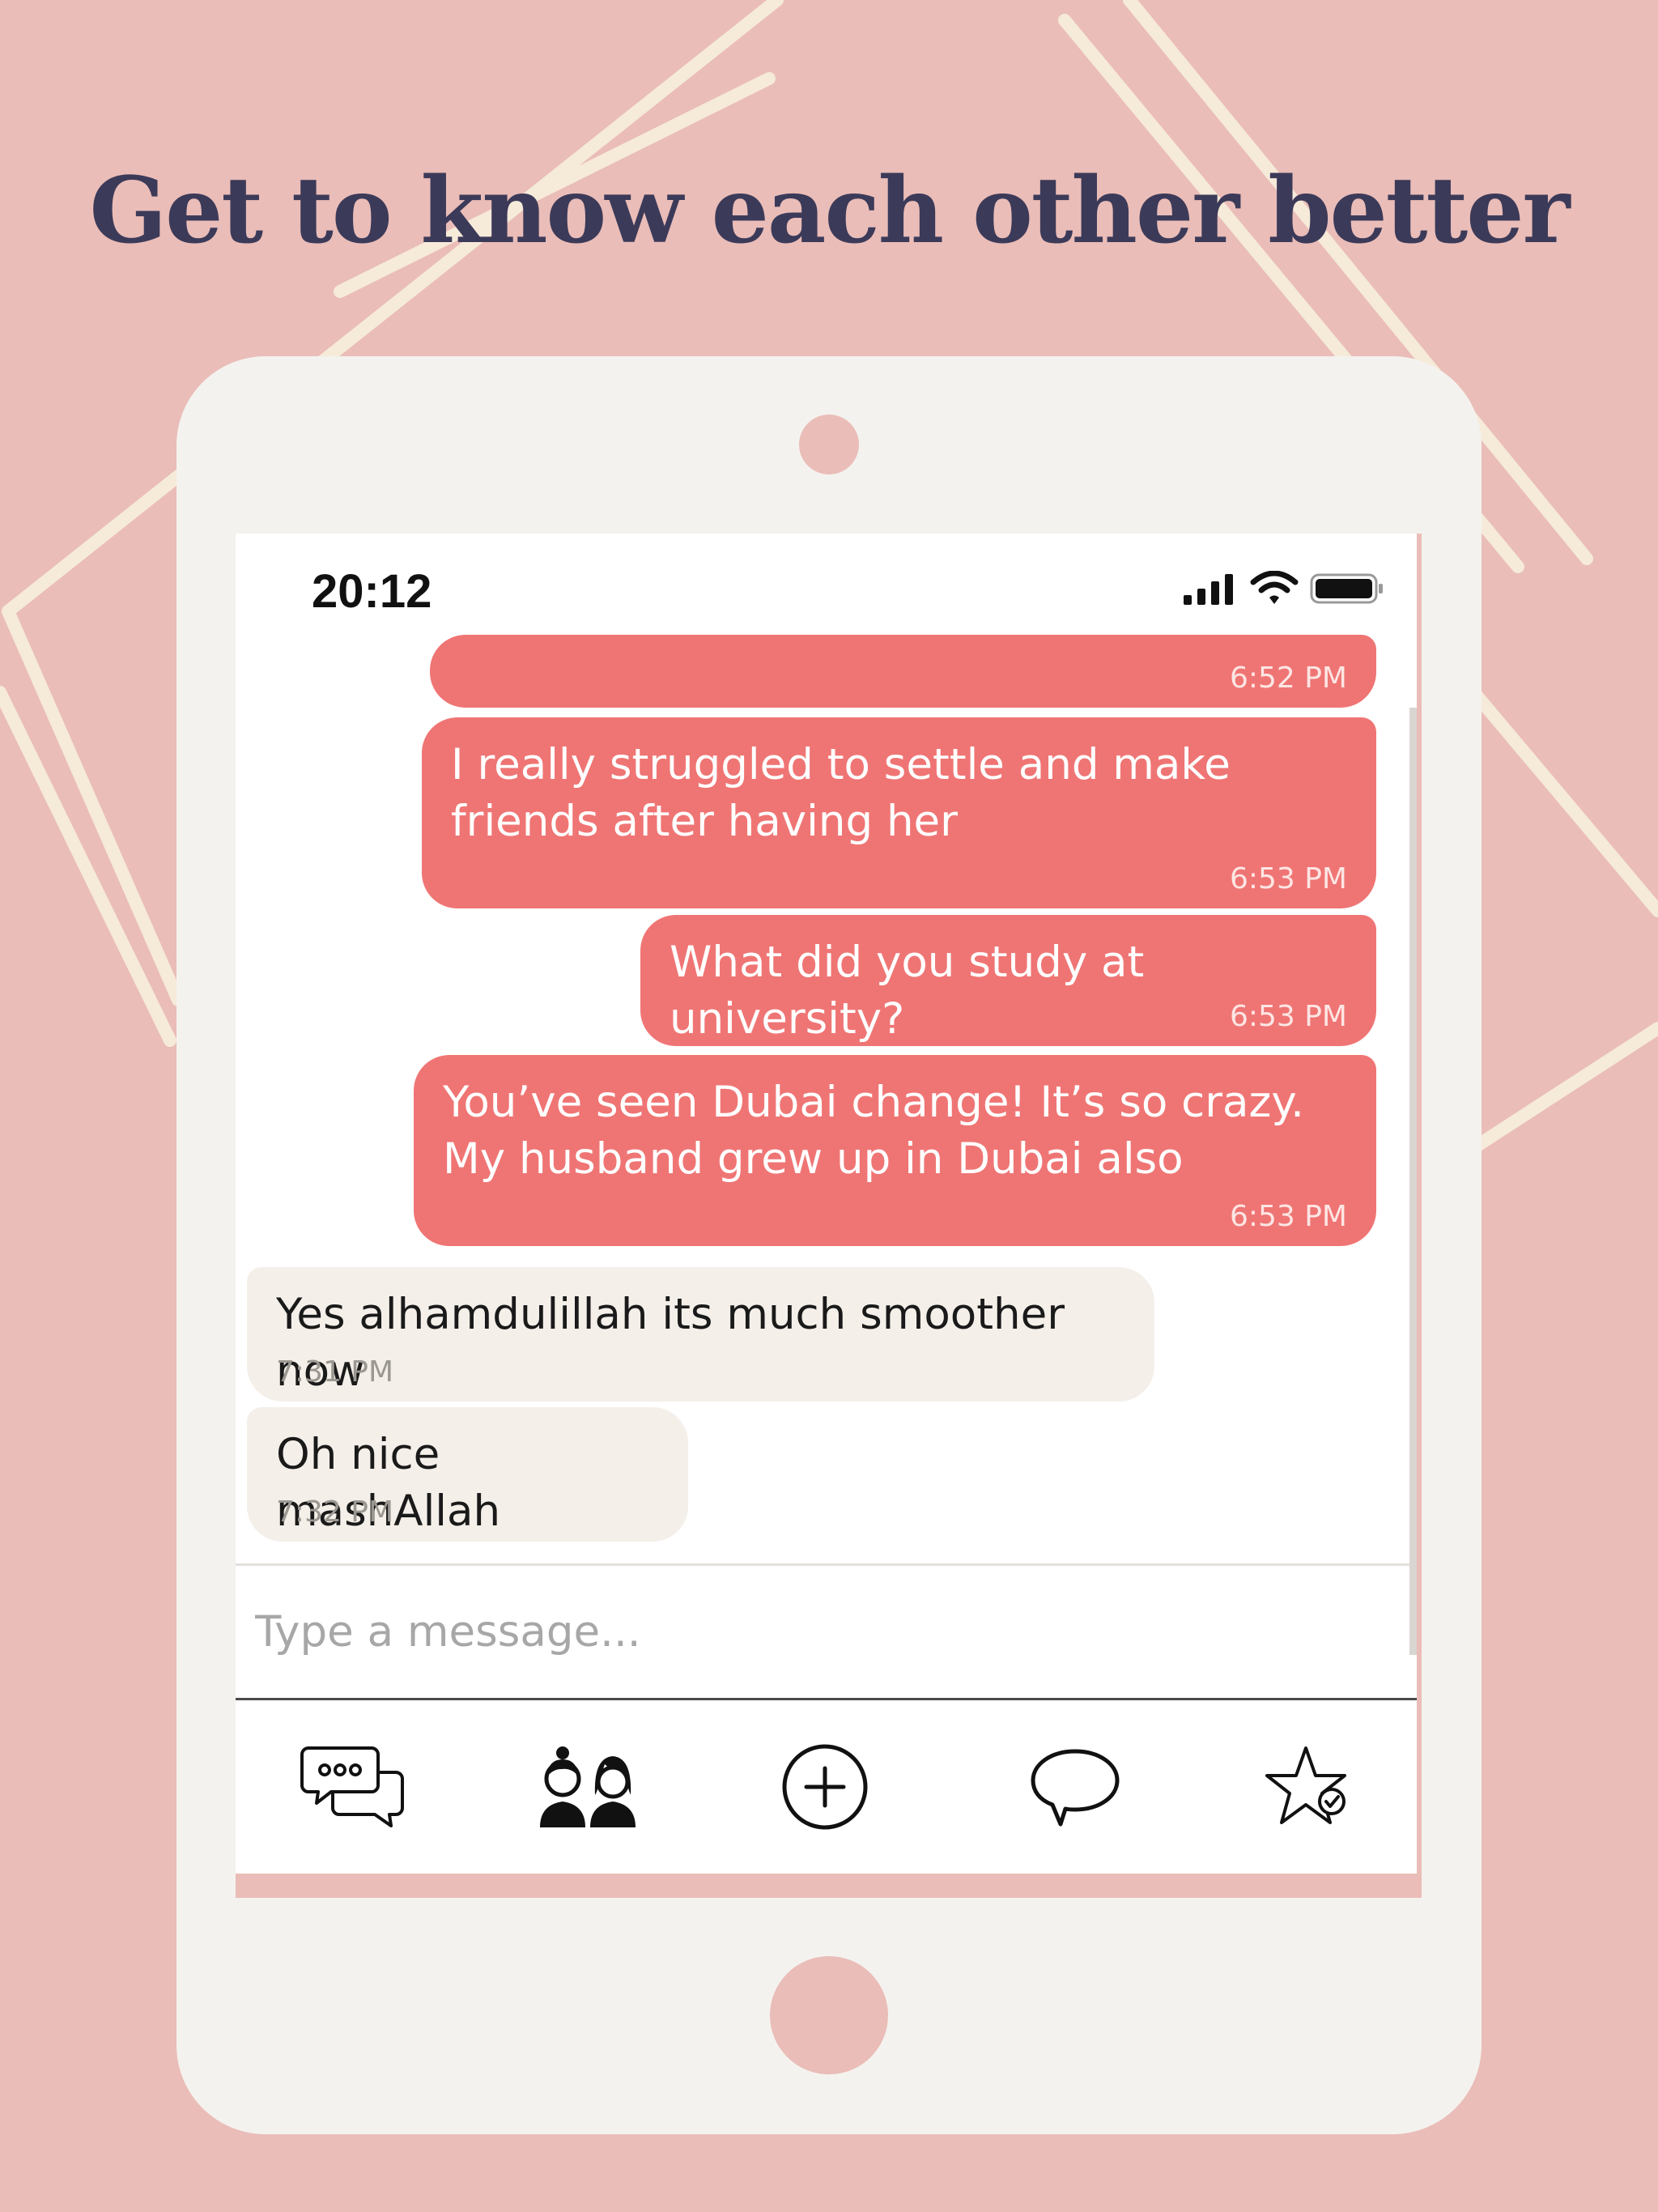  I want to click on tab-favorites, so click(1308, 1787).